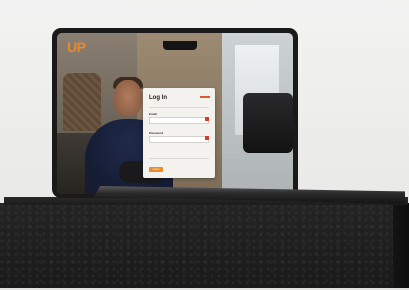 Image resolution: width=409 pixels, height=290 pixels. I want to click on brand-logo: UP, so click(76, 47).